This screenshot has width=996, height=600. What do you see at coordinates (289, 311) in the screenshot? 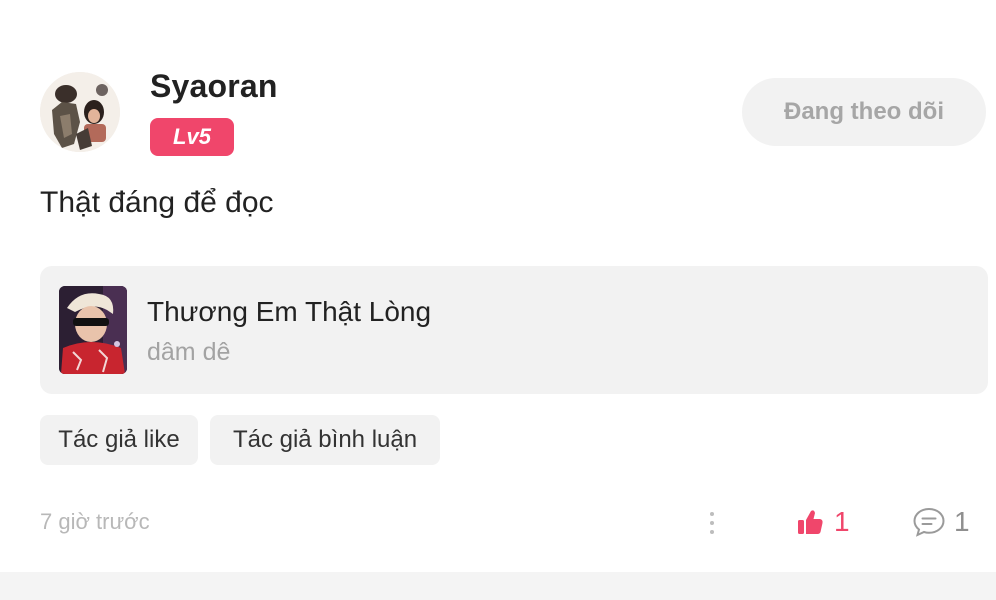
I see `book-title: Thương Em Thật Lòng` at bounding box center [289, 311].